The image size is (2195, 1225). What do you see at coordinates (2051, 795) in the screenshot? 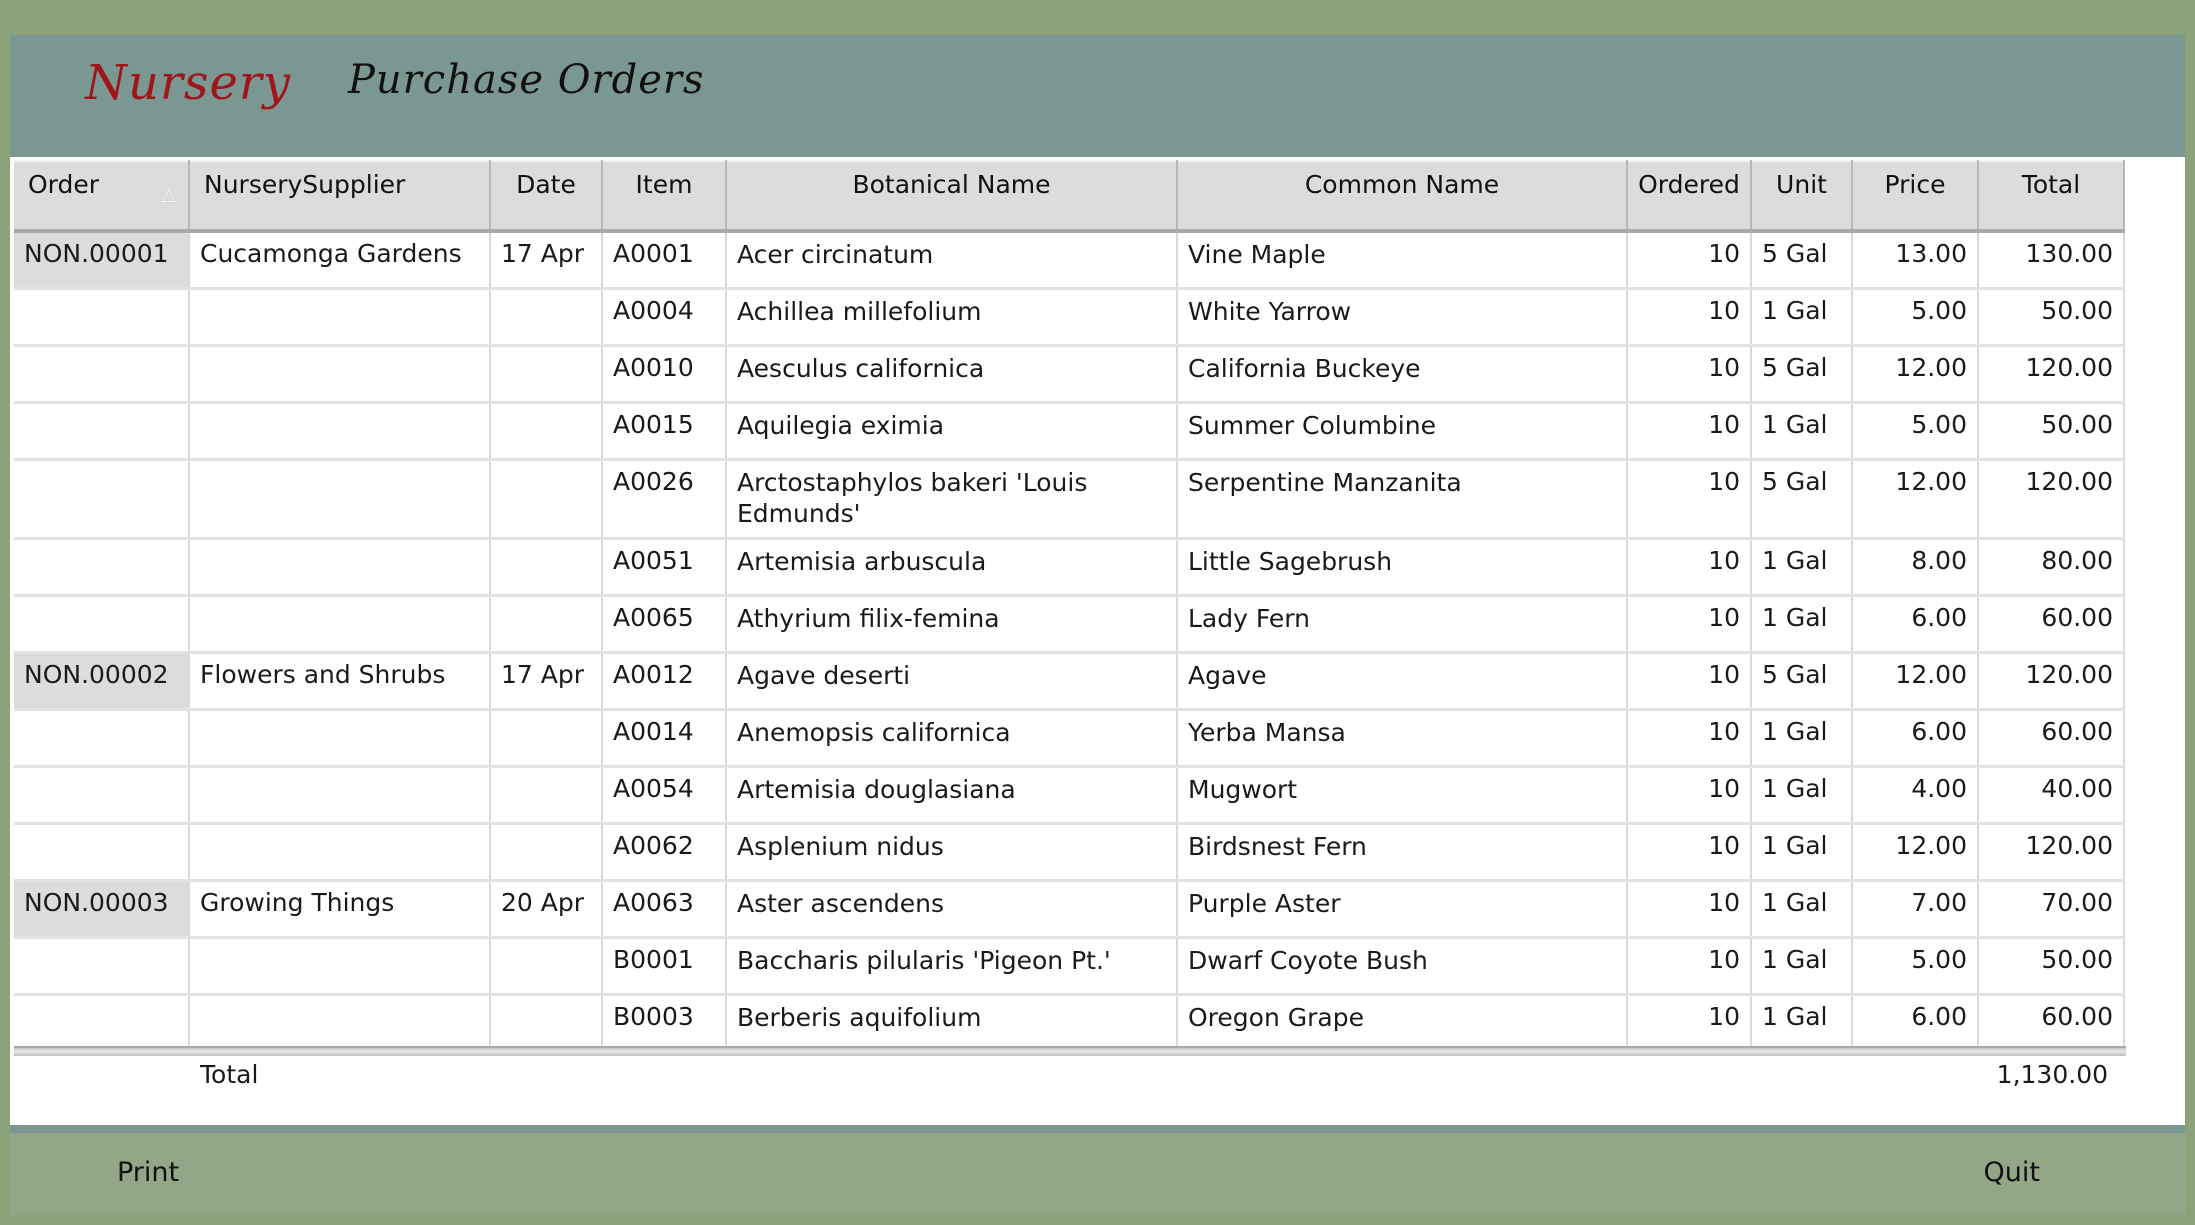
I see `cell-total: 40.00` at bounding box center [2051, 795].